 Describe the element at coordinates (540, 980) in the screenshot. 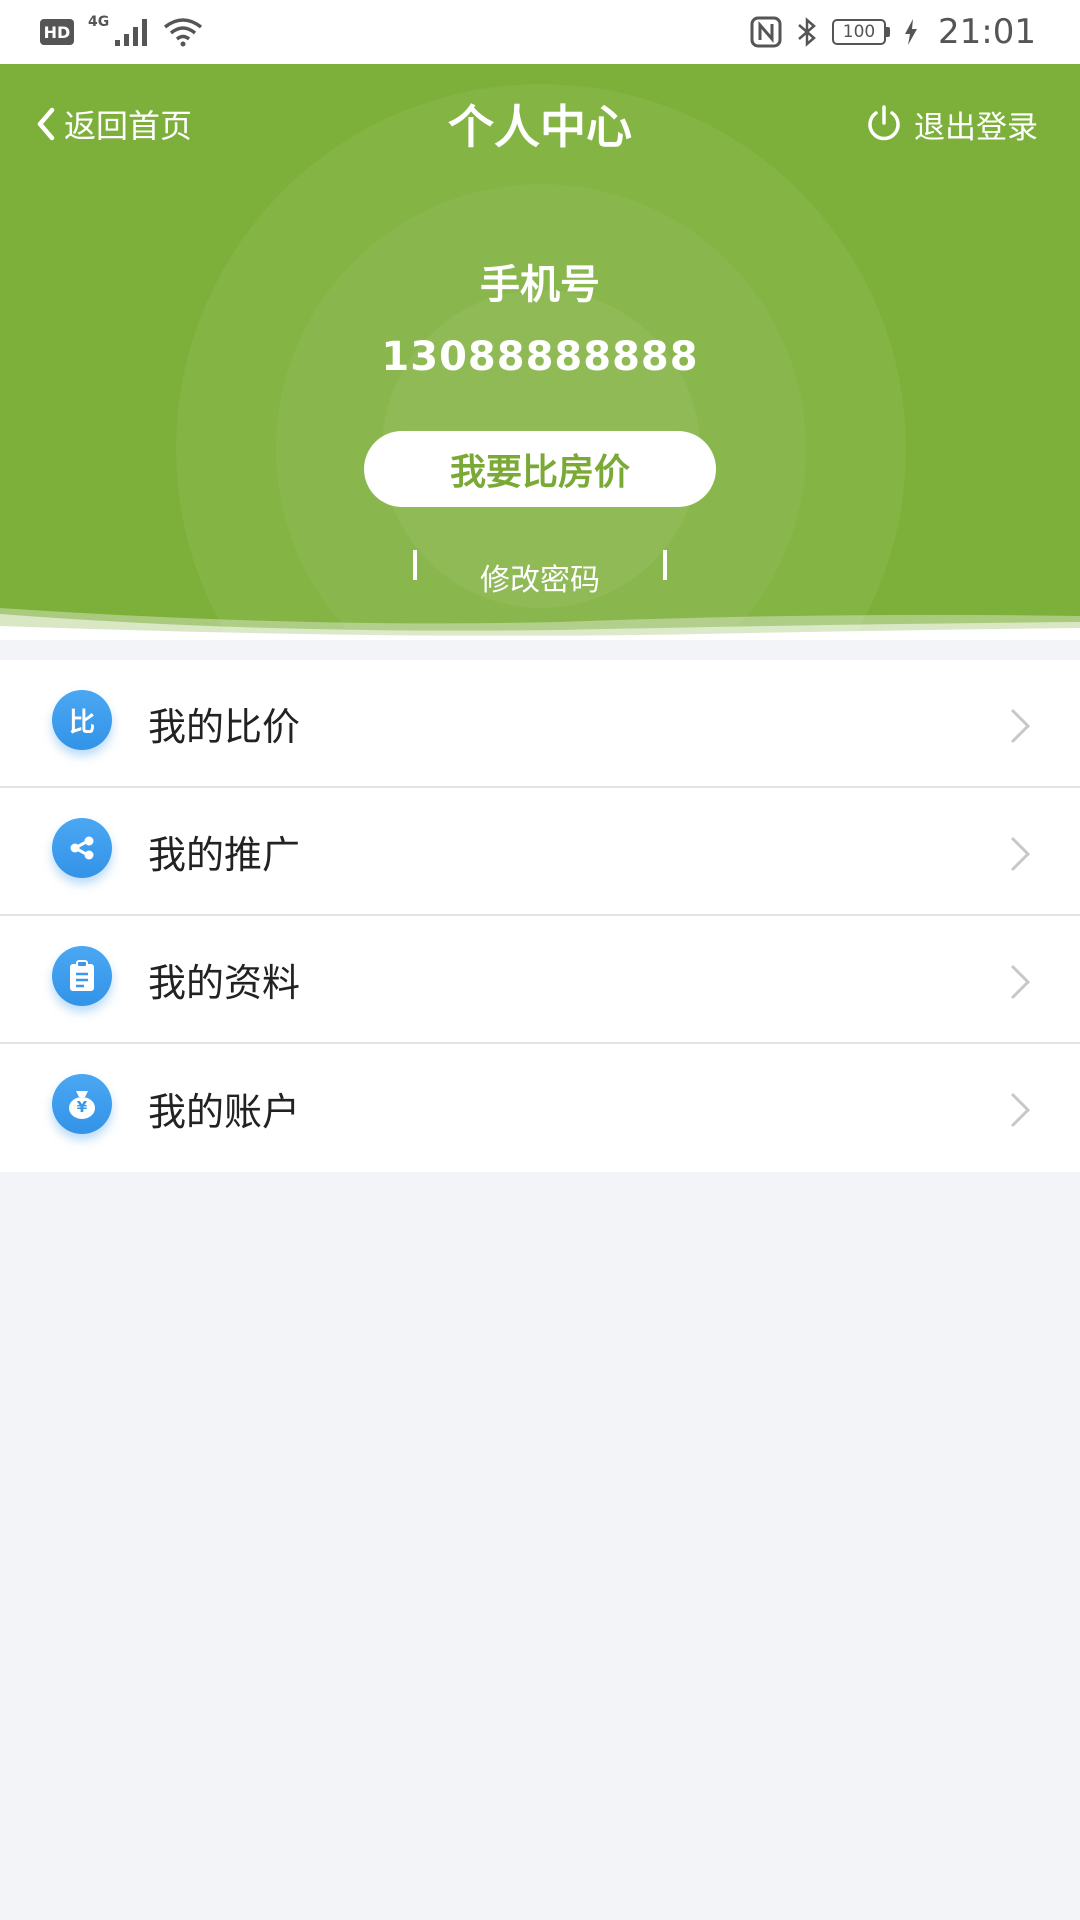

I see `menu-item-my-profile: 我的资料` at that location.